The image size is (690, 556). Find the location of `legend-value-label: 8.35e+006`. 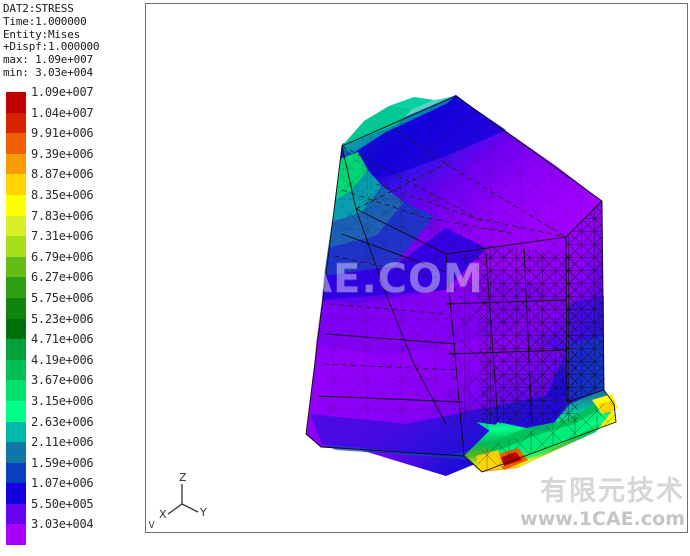

legend-value-label: 8.35e+006 is located at coordinates (62, 194).